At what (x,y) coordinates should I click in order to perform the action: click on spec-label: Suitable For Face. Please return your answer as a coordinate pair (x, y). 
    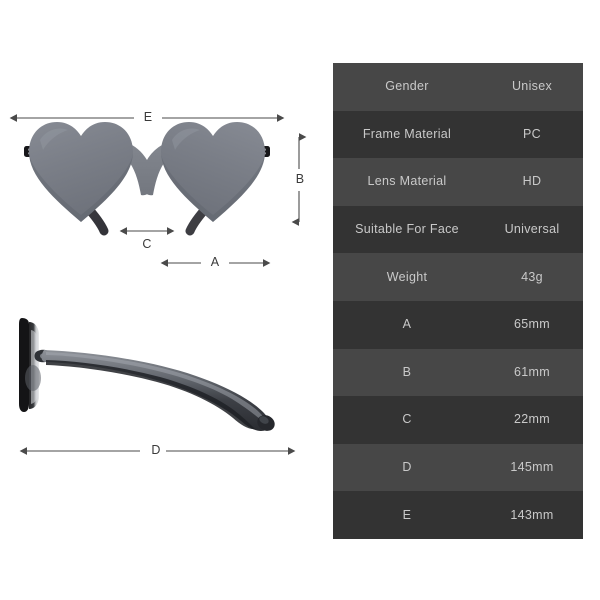
    Looking at the image, I should click on (407, 229).